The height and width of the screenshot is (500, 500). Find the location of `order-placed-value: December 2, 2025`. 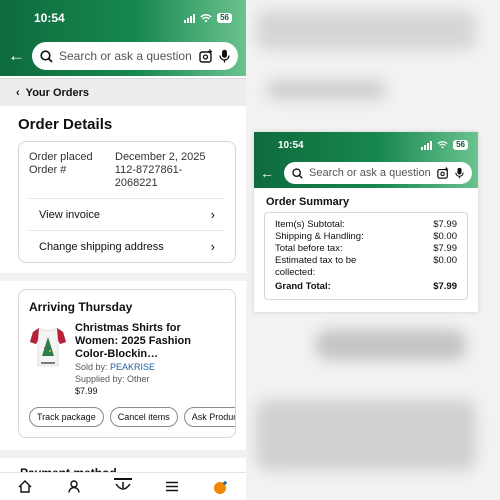

order-placed-value: December 2, 2025 is located at coordinates (160, 157).